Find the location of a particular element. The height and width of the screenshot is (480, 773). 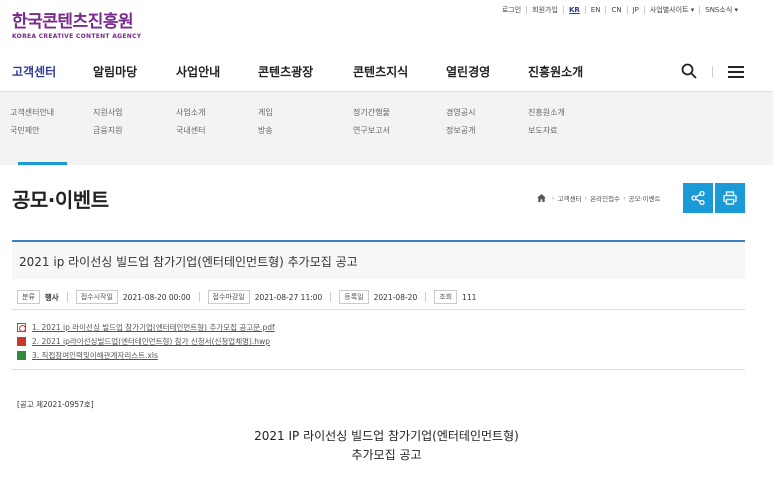

article-title: 2021 ip 라이선싱 빌드업 참가기업(엔터테인먼트형) 추가모집 공고 is located at coordinates (188, 262).